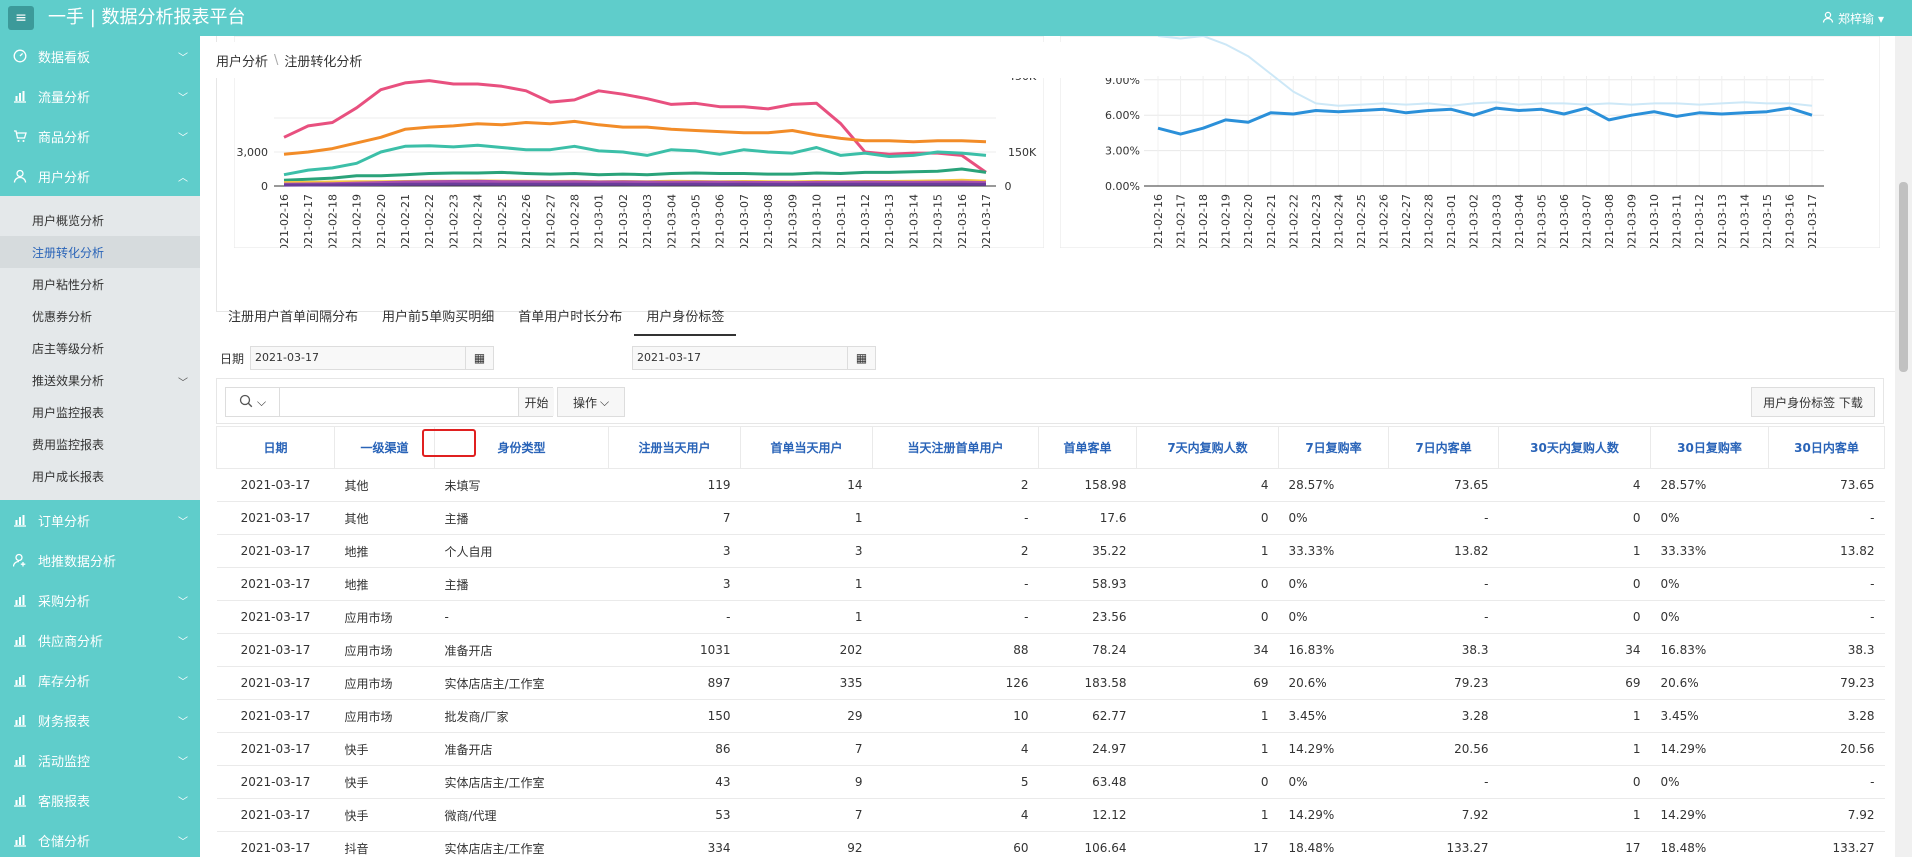 This screenshot has width=1912, height=857. I want to click on column-header: 日期, so click(275, 447).